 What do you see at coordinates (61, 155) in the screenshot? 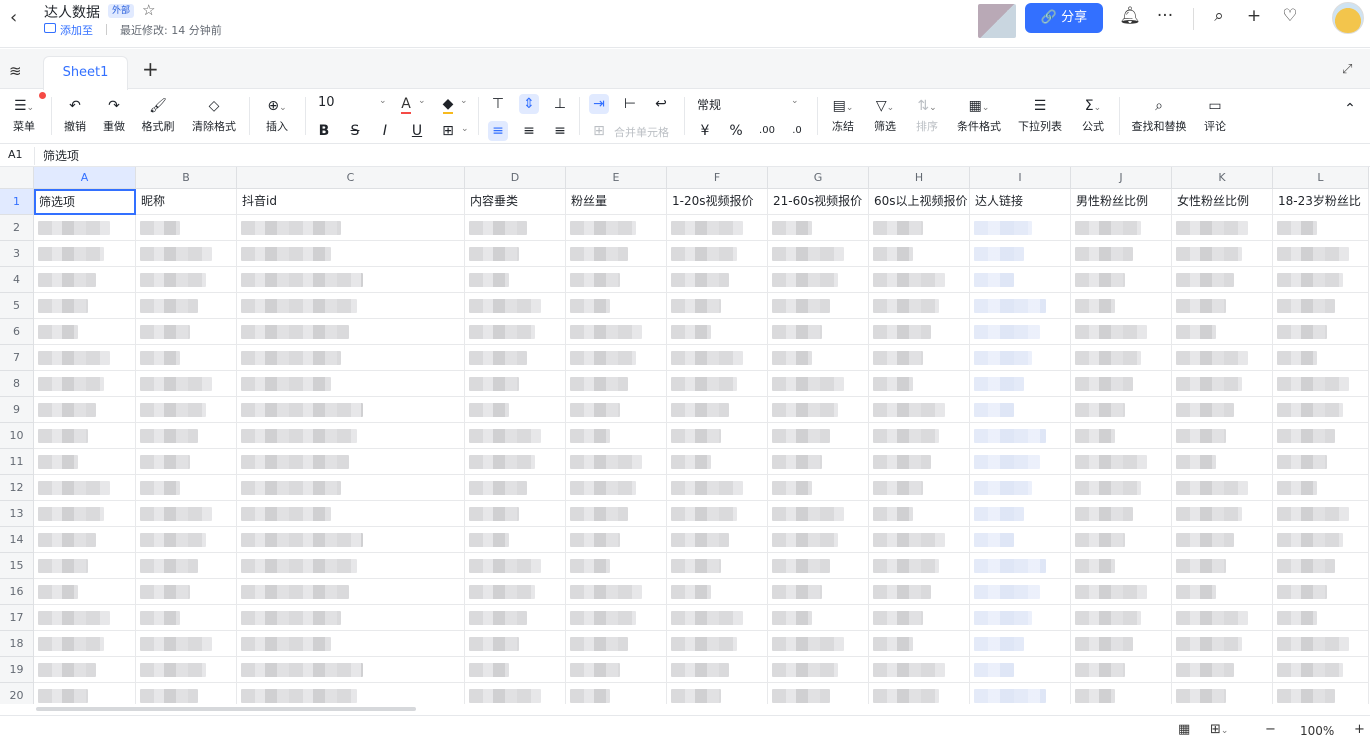
I see `formula-input: 筛选项` at bounding box center [61, 155].